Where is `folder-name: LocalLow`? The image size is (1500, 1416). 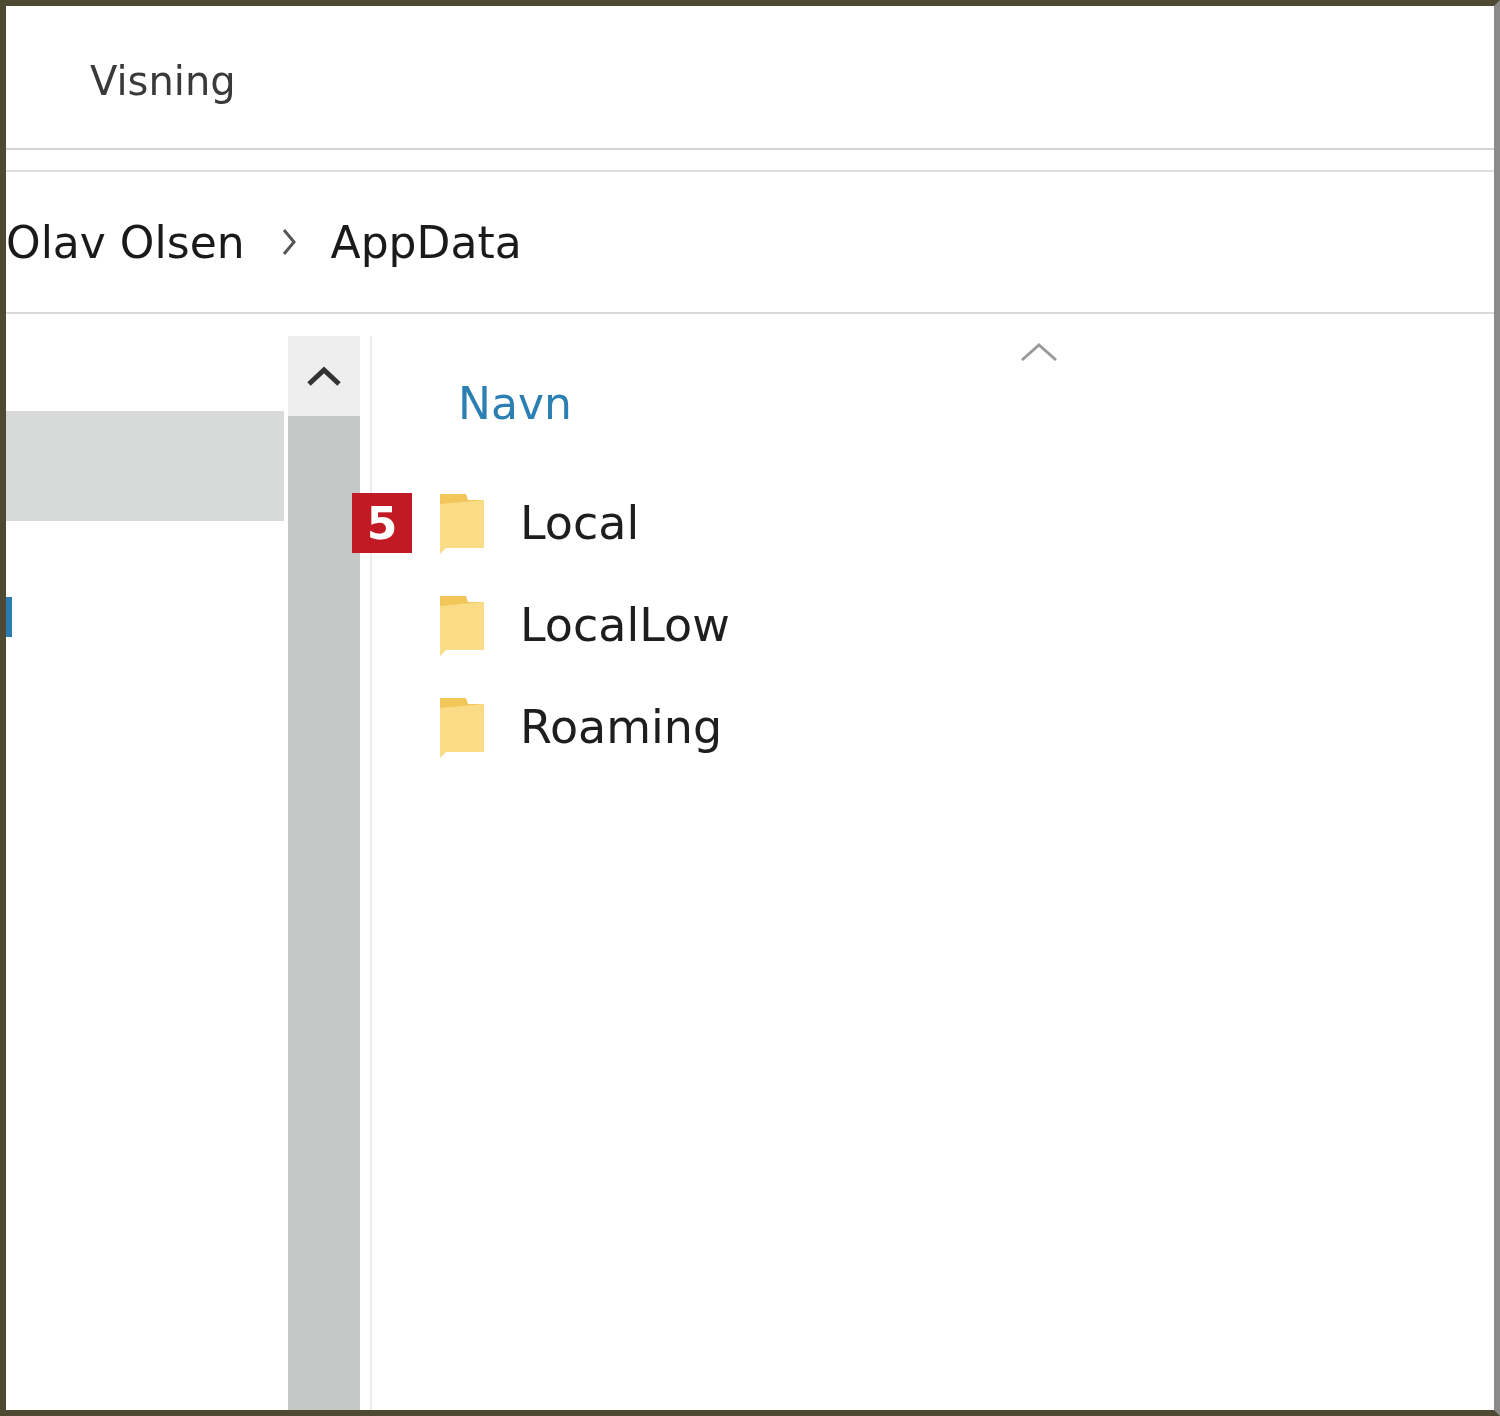
folder-name: LocalLow is located at coordinates (625, 625).